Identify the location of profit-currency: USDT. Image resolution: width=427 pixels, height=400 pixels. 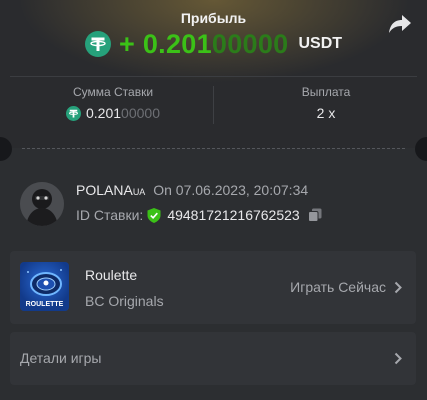
(320, 43).